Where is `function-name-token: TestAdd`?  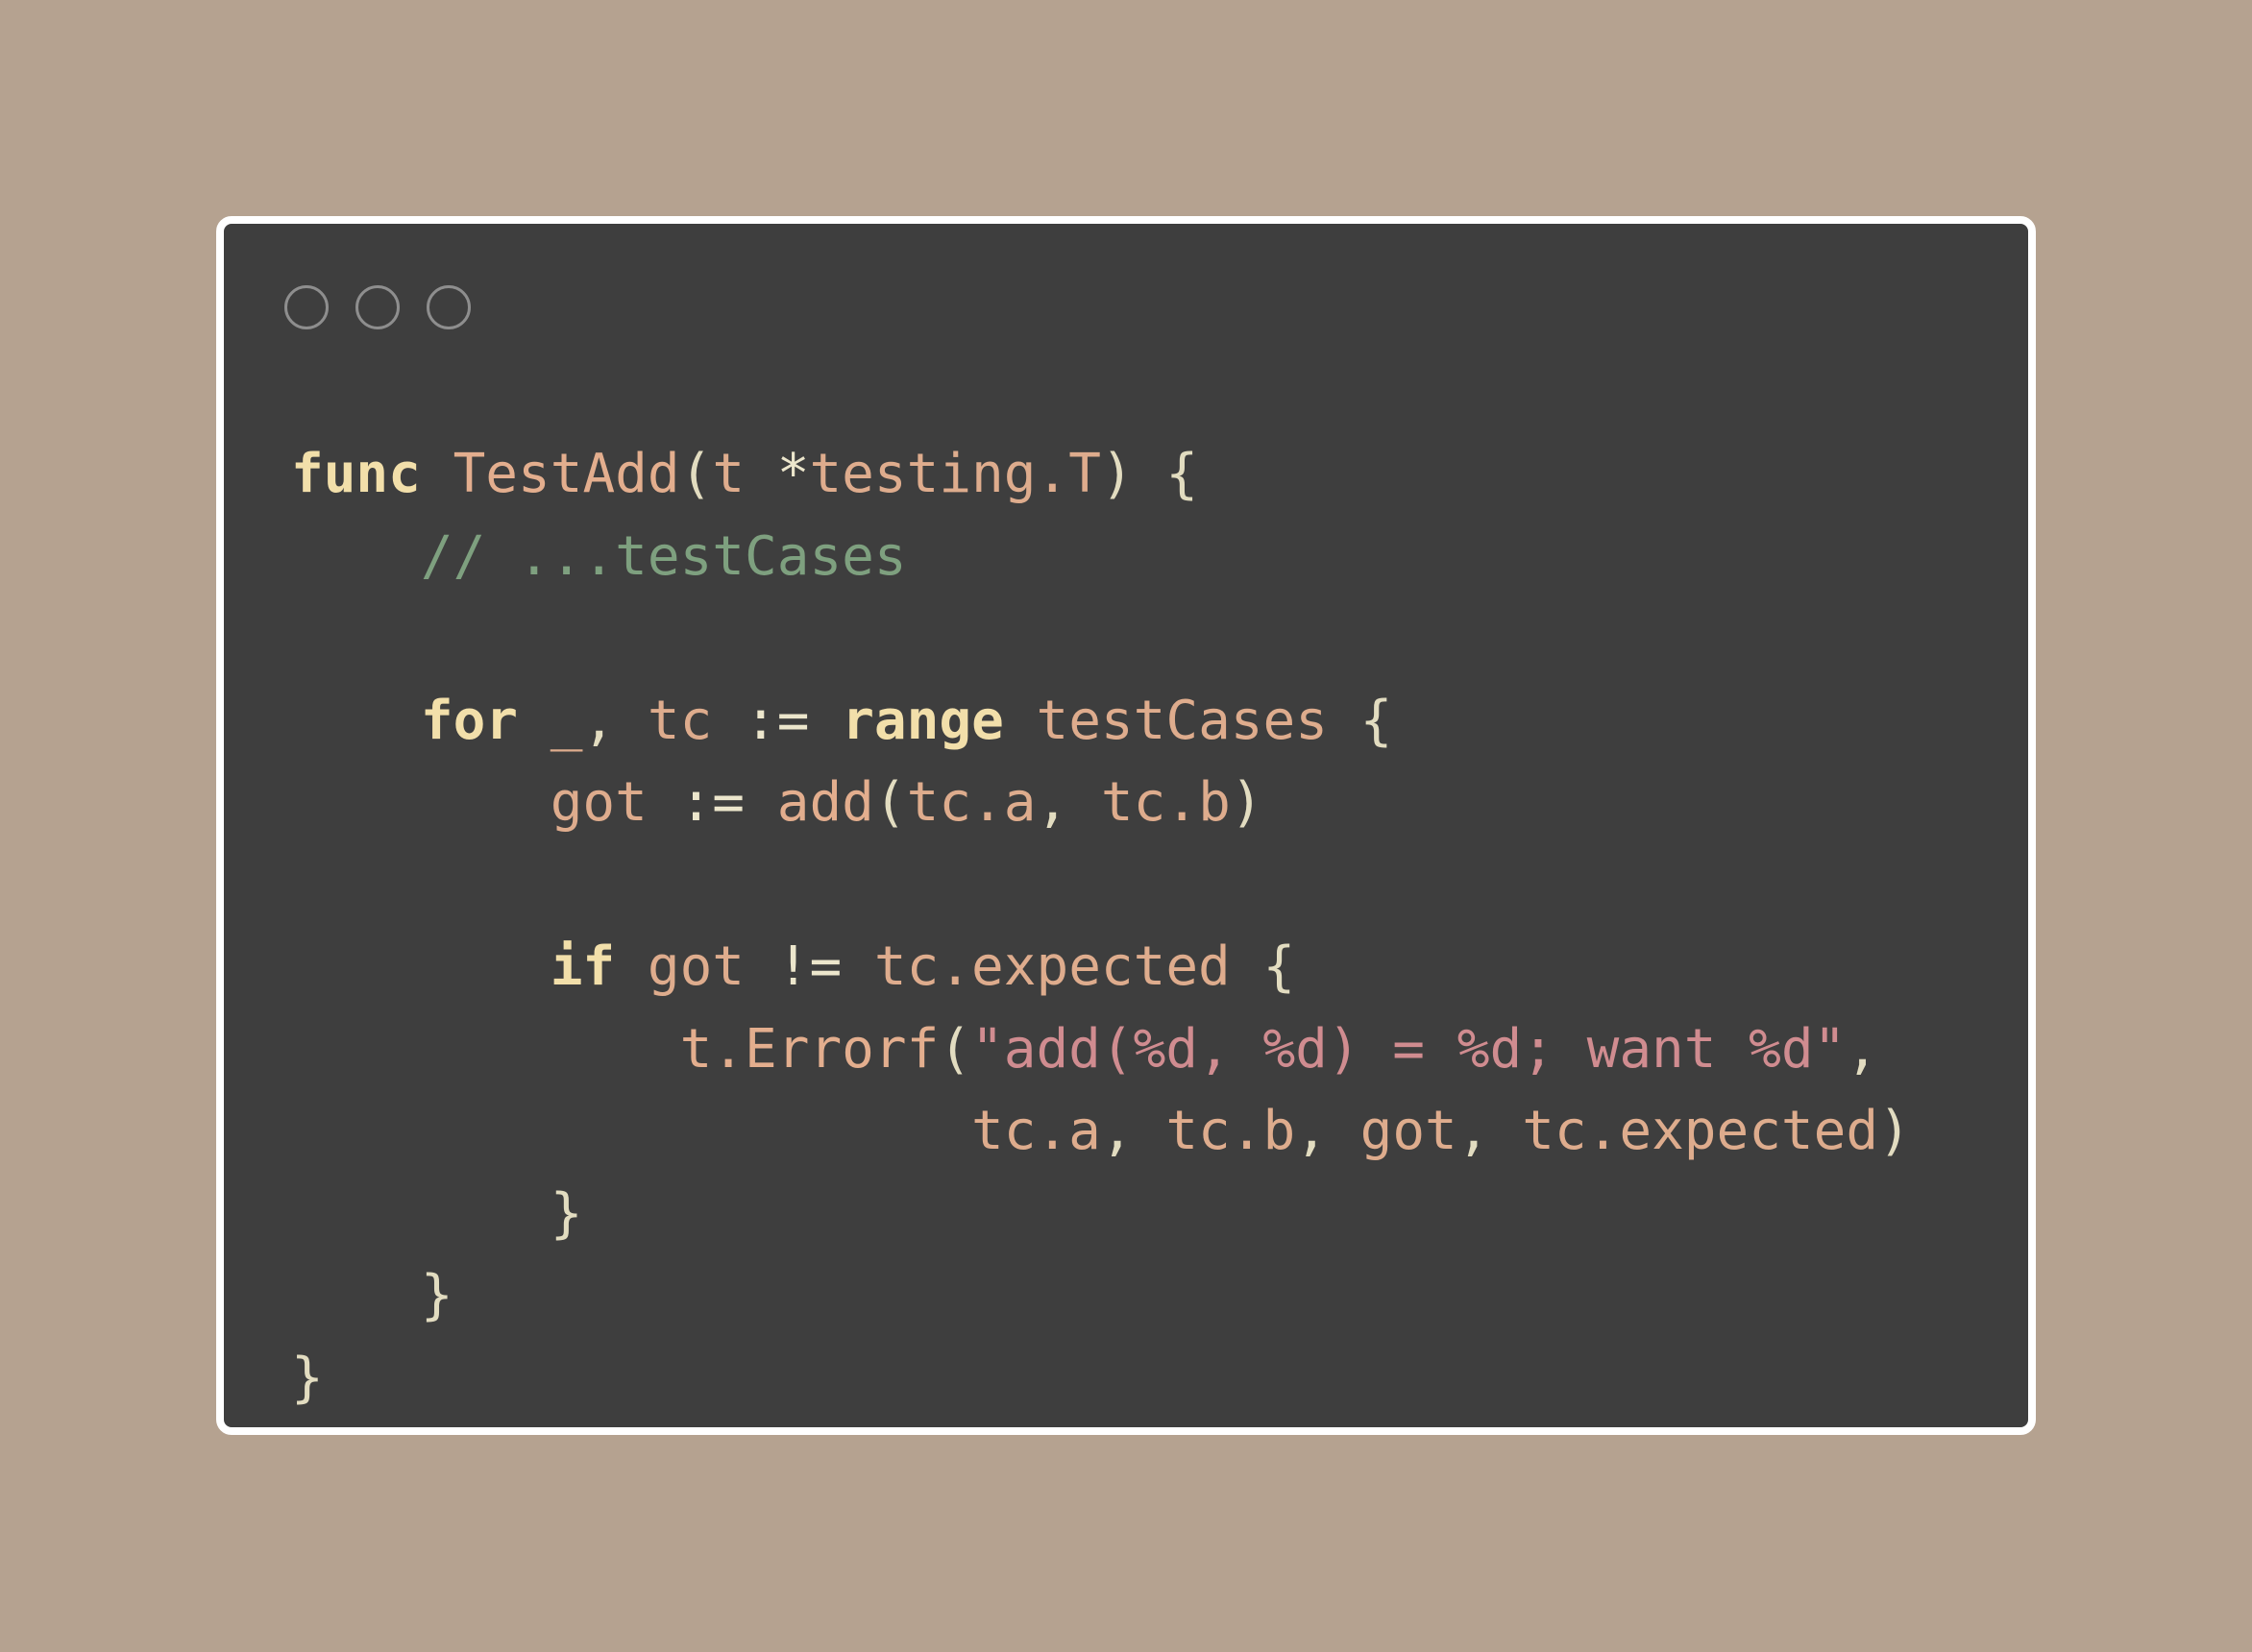
function-name-token: TestAdd is located at coordinates (567, 474).